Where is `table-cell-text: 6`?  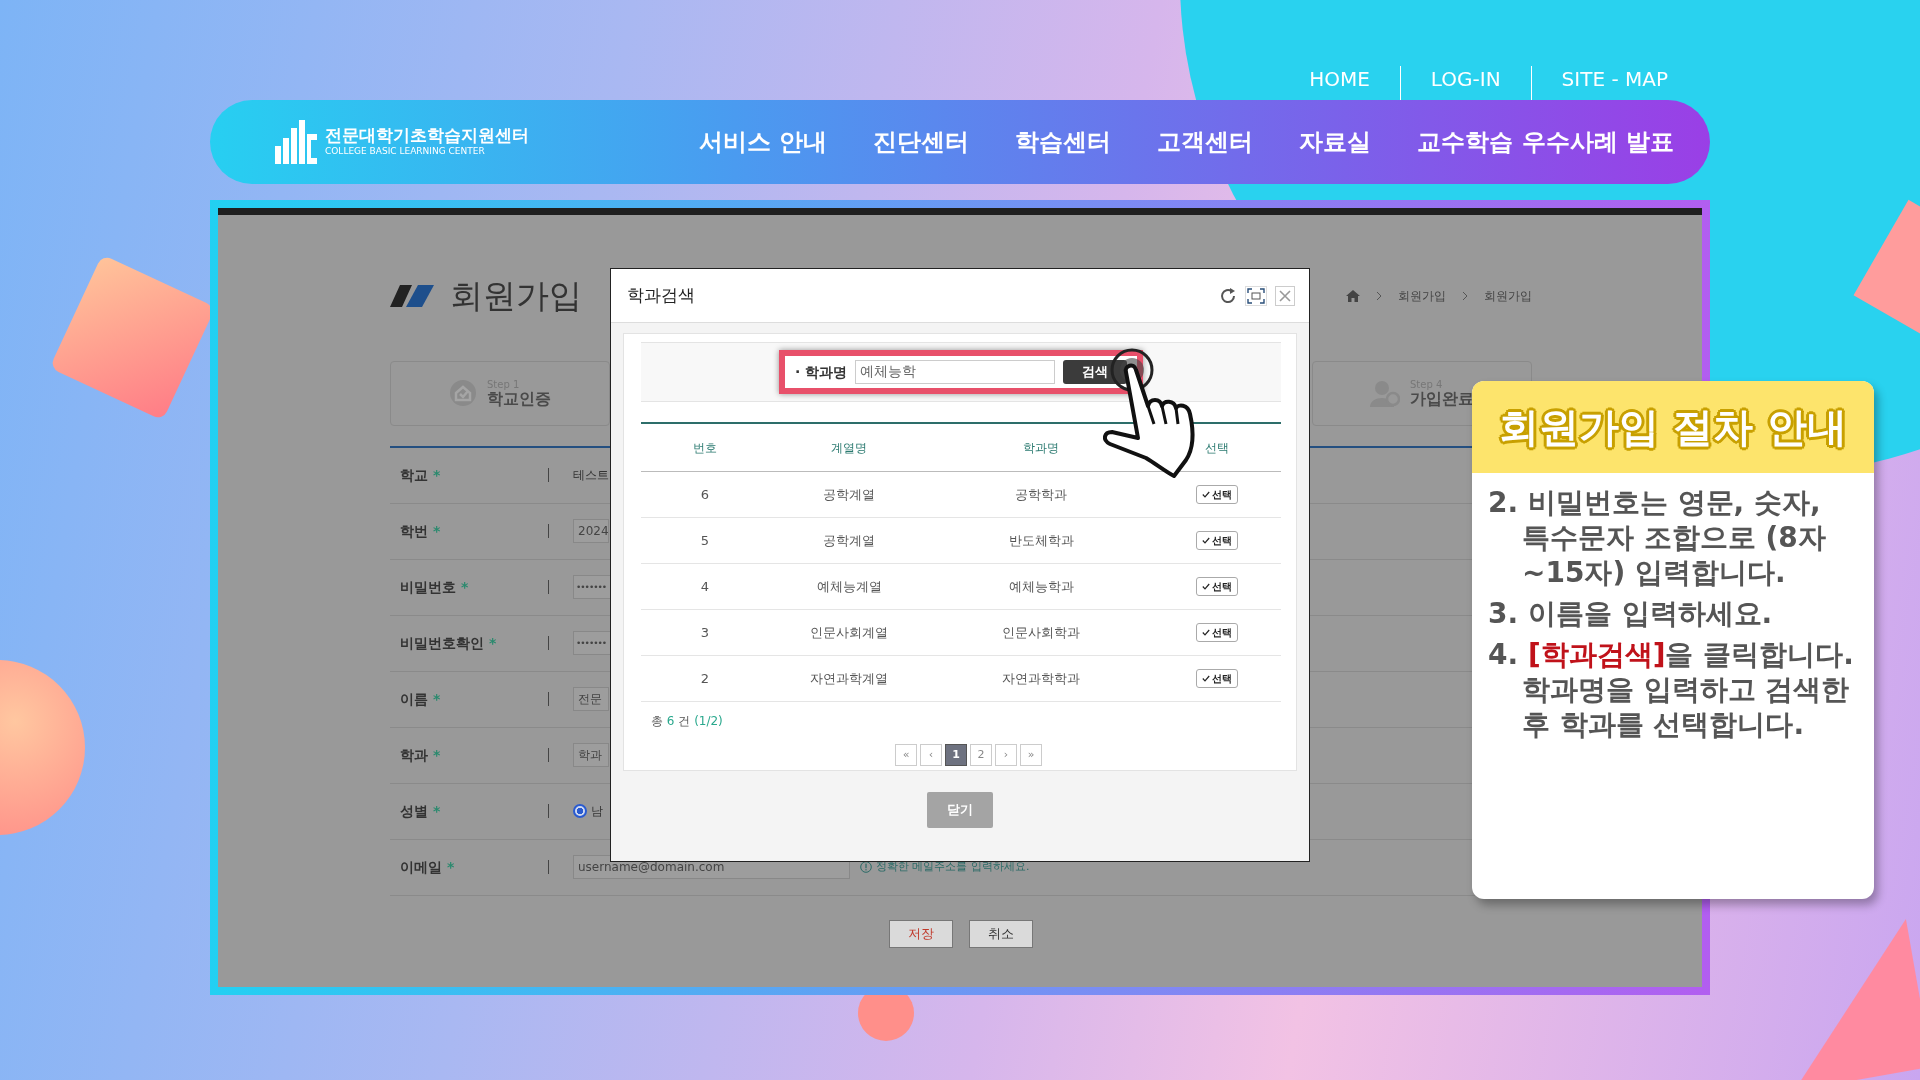
table-cell-text: 6 is located at coordinates (705, 494).